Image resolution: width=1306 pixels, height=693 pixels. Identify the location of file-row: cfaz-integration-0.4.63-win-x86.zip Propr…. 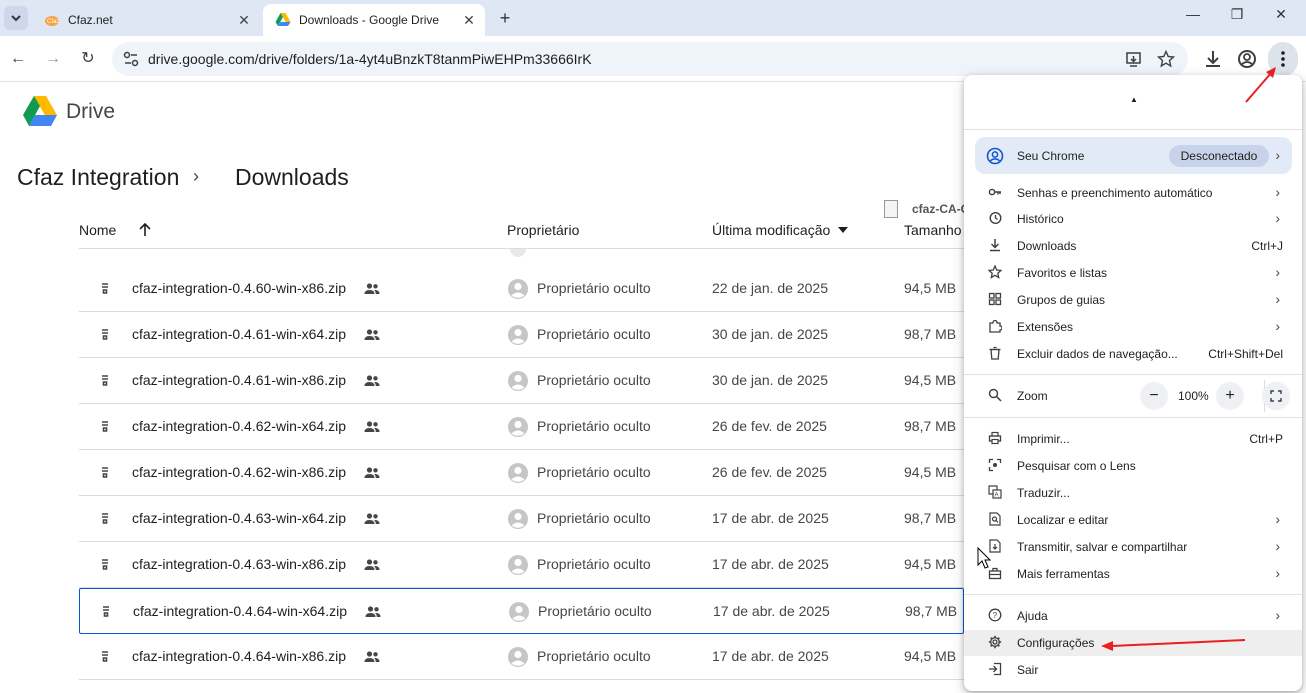
(521, 565).